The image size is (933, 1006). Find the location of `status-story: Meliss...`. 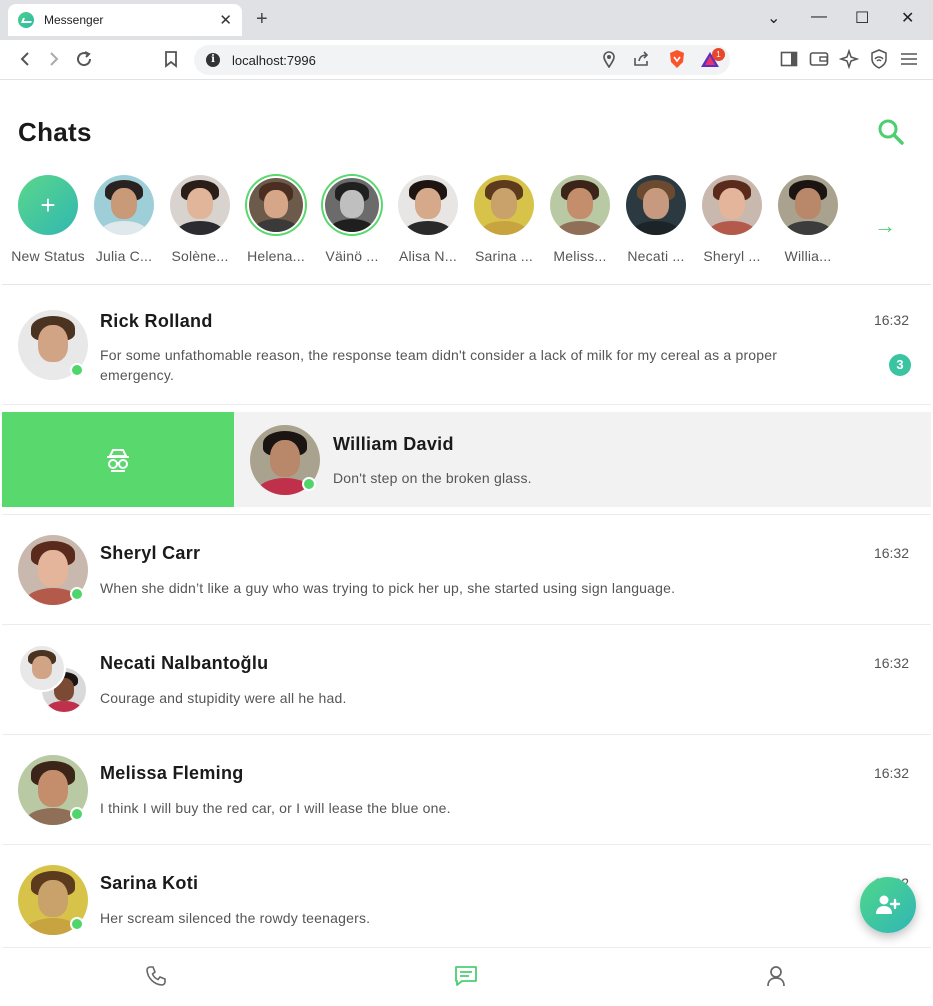

status-story: Meliss... is located at coordinates (580, 219).